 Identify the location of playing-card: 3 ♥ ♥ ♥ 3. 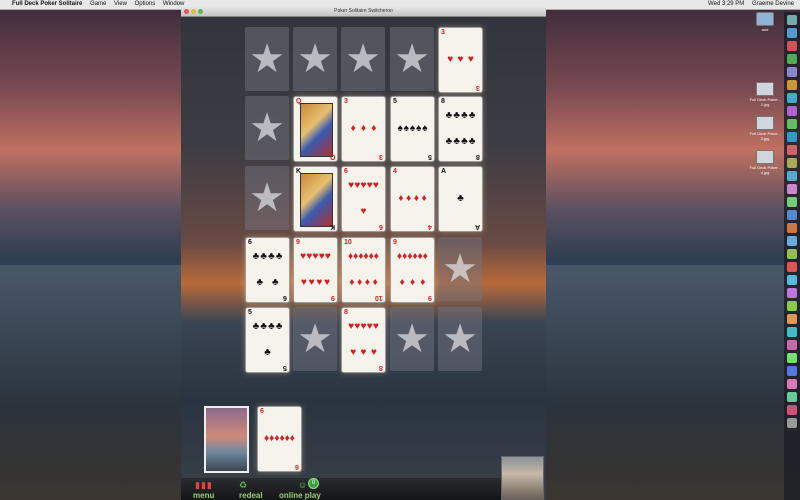
(460, 60).